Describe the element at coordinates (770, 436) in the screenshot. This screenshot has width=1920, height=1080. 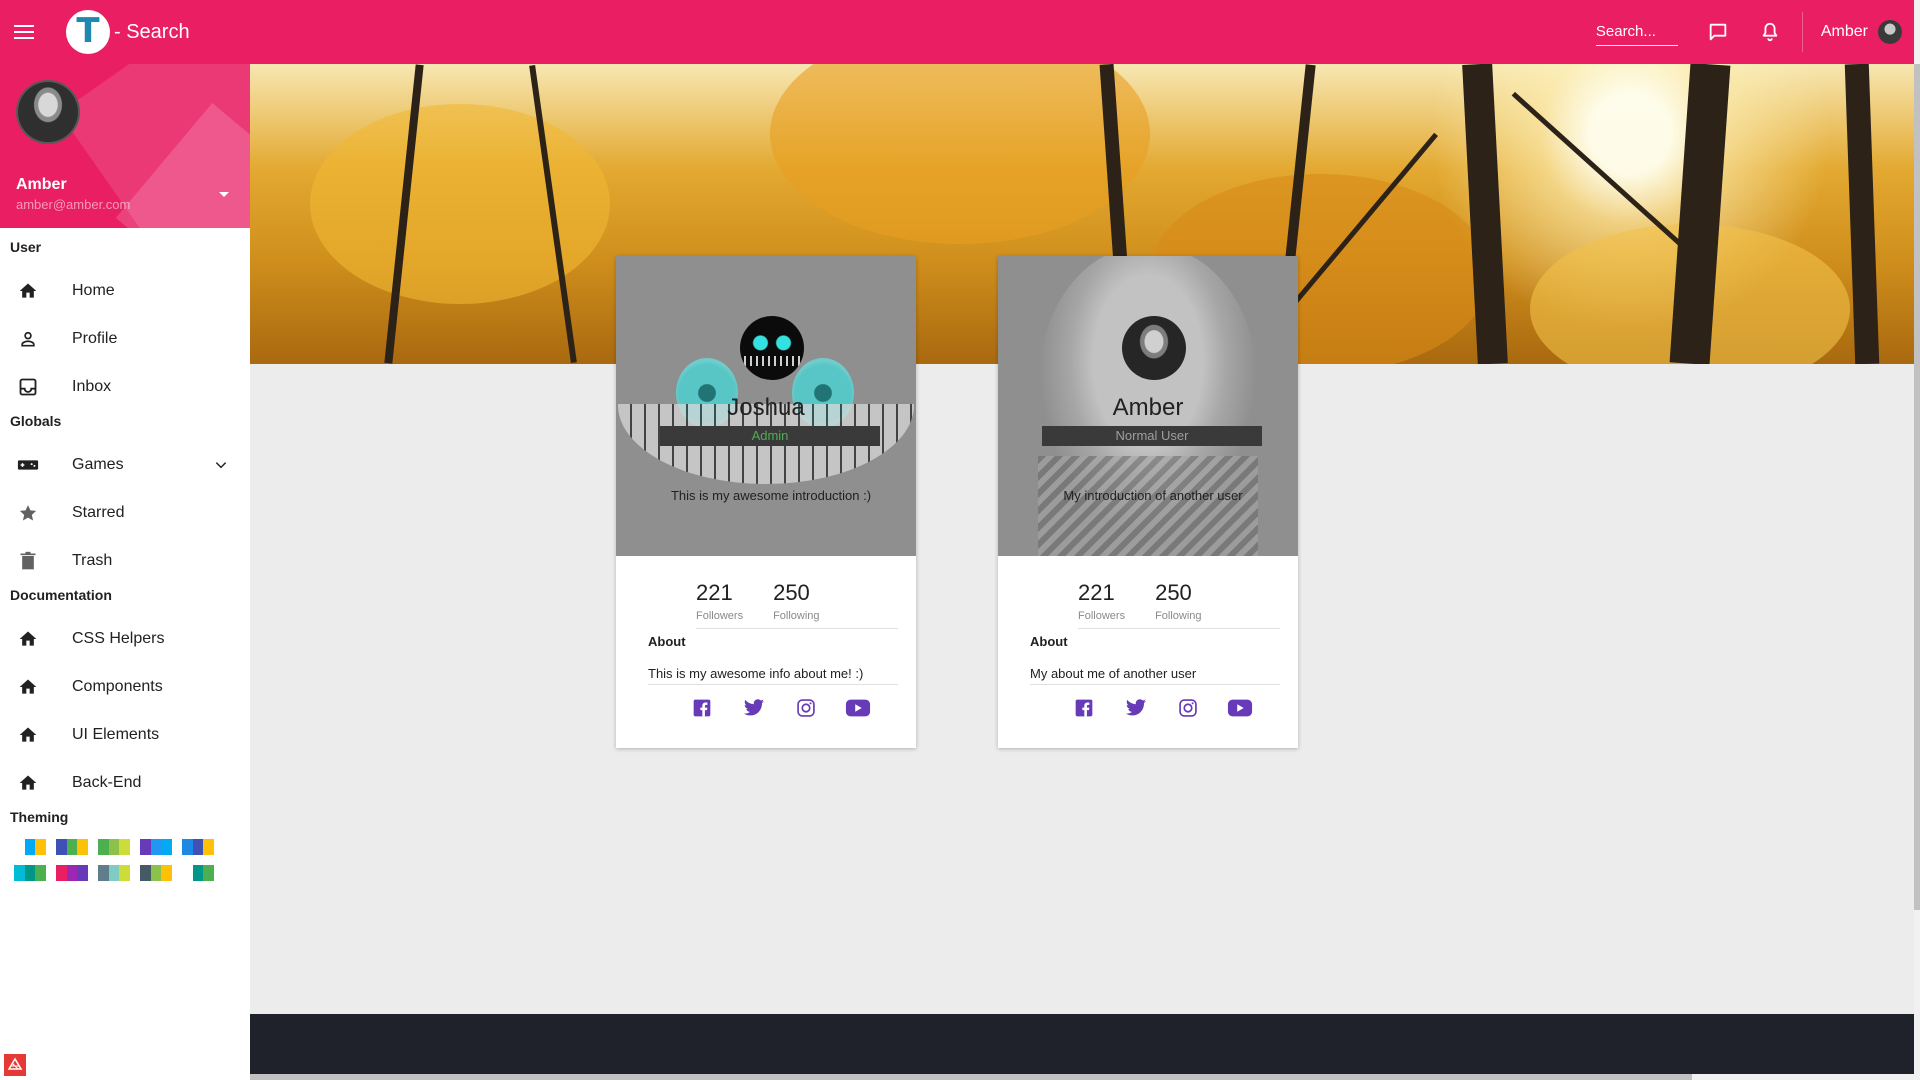
I see `card-role-badge: Admin` at that location.